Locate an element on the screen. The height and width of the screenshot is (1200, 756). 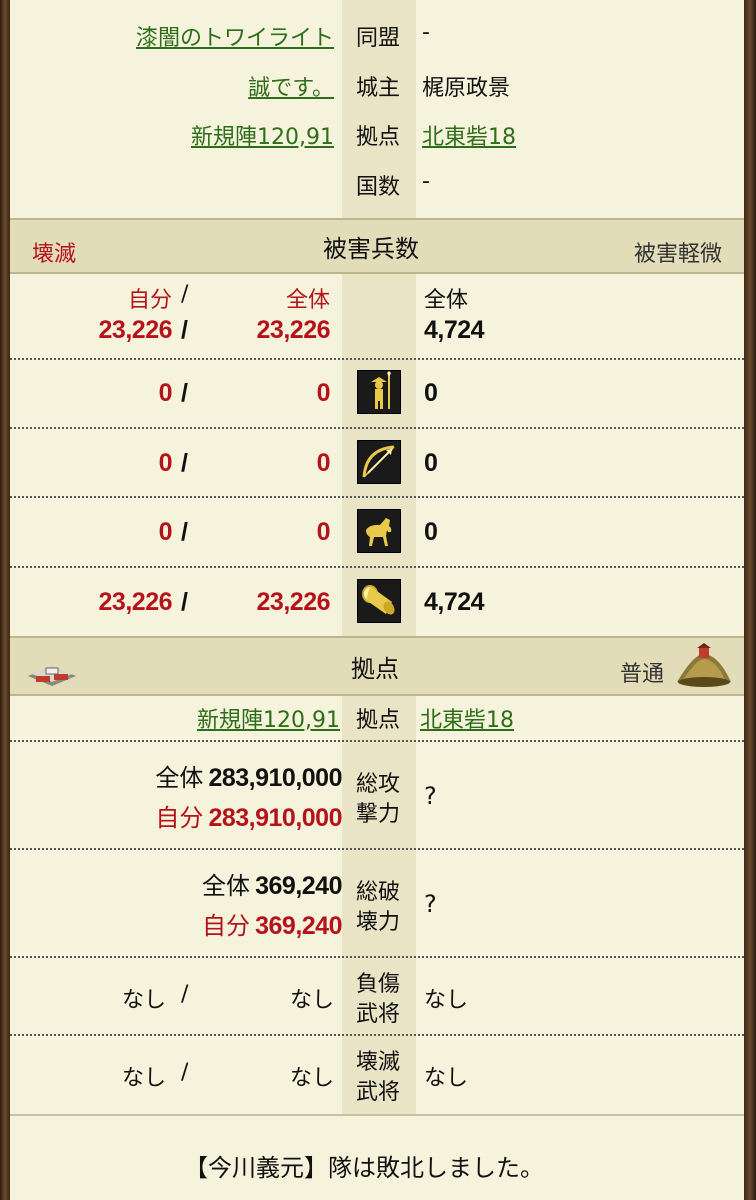
injured-enemy: なし is located at coordinates (446, 1000).